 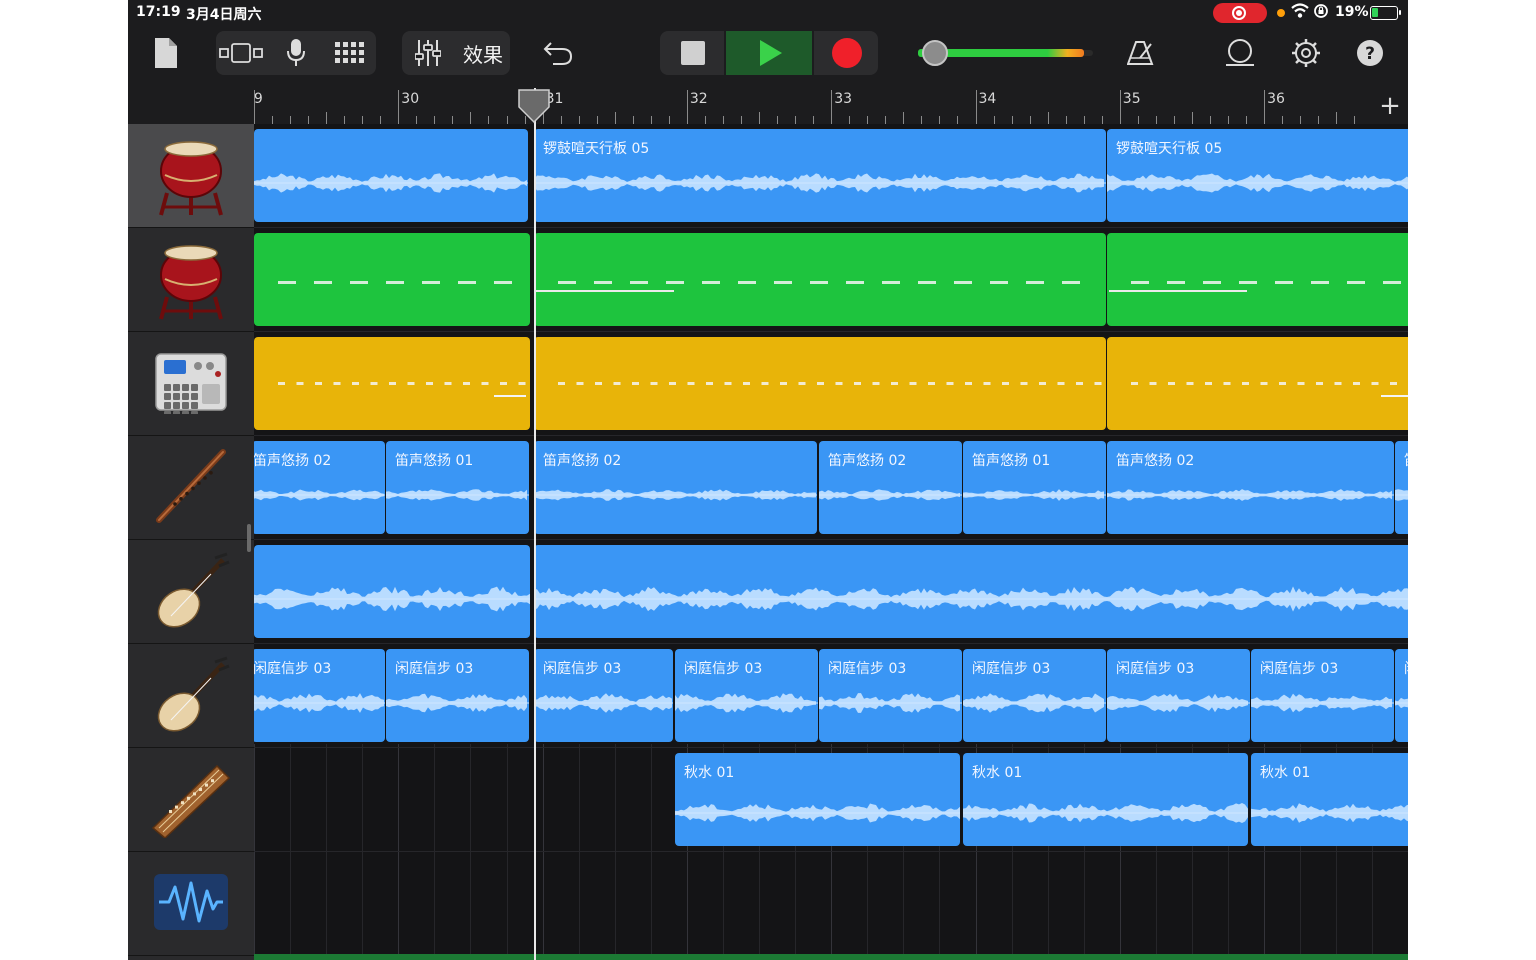 I want to click on record-icon, so click(x=847, y=53).